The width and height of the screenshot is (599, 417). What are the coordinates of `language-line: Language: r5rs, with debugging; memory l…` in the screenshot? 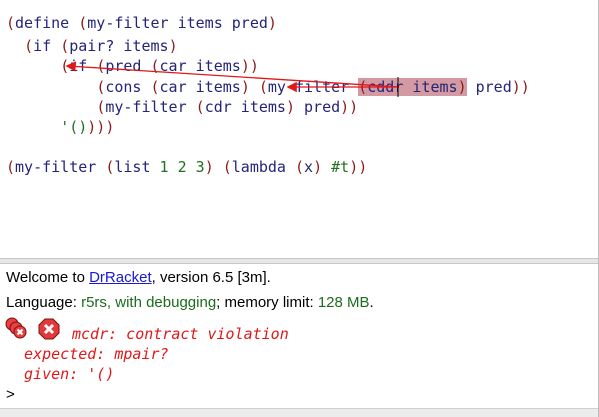 It's located at (190, 302).